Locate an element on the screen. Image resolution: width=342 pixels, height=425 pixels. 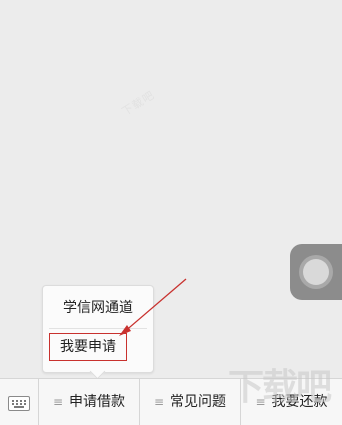
background-watermark: 下载吧 is located at coordinates (138, 103).